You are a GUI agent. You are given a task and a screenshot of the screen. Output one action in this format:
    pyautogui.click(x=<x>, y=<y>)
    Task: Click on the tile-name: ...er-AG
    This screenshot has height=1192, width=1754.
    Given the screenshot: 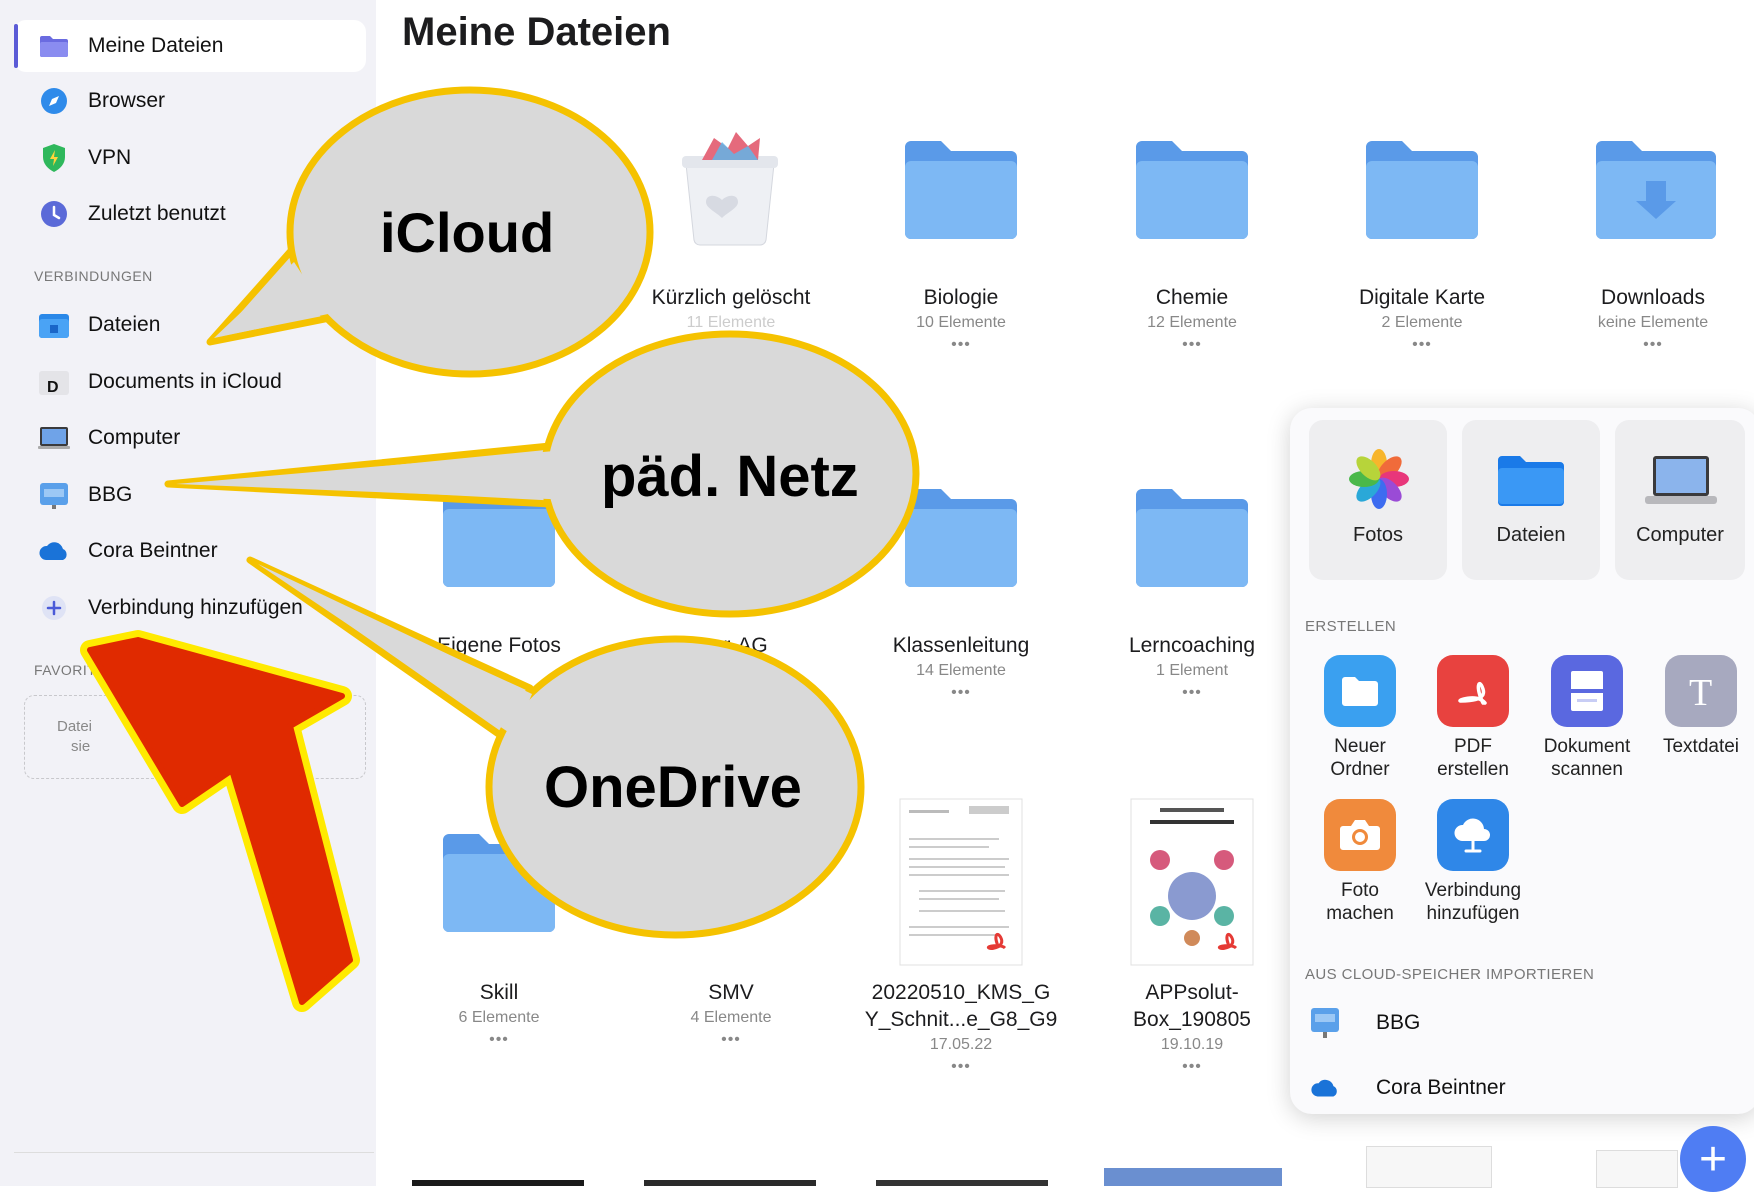 What is the action you would take?
    pyautogui.click(x=731, y=645)
    